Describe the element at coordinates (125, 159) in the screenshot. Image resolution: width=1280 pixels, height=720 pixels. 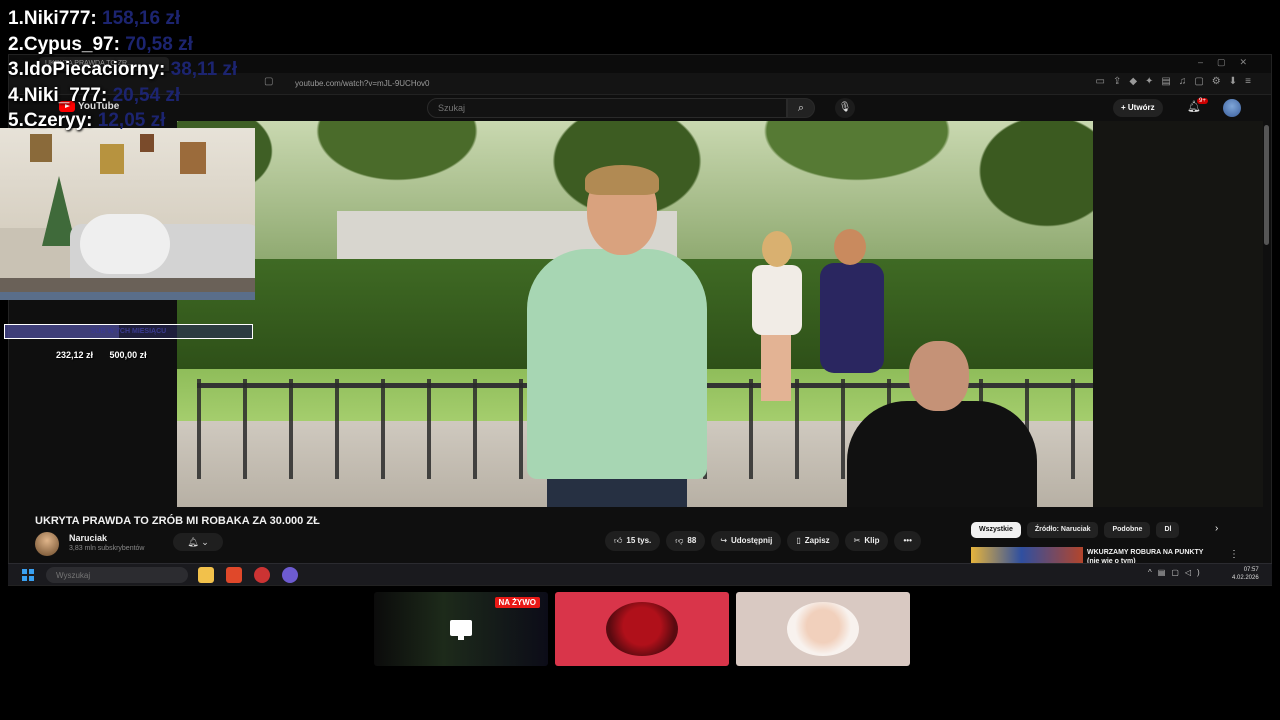
I see `wall-pictures` at that location.